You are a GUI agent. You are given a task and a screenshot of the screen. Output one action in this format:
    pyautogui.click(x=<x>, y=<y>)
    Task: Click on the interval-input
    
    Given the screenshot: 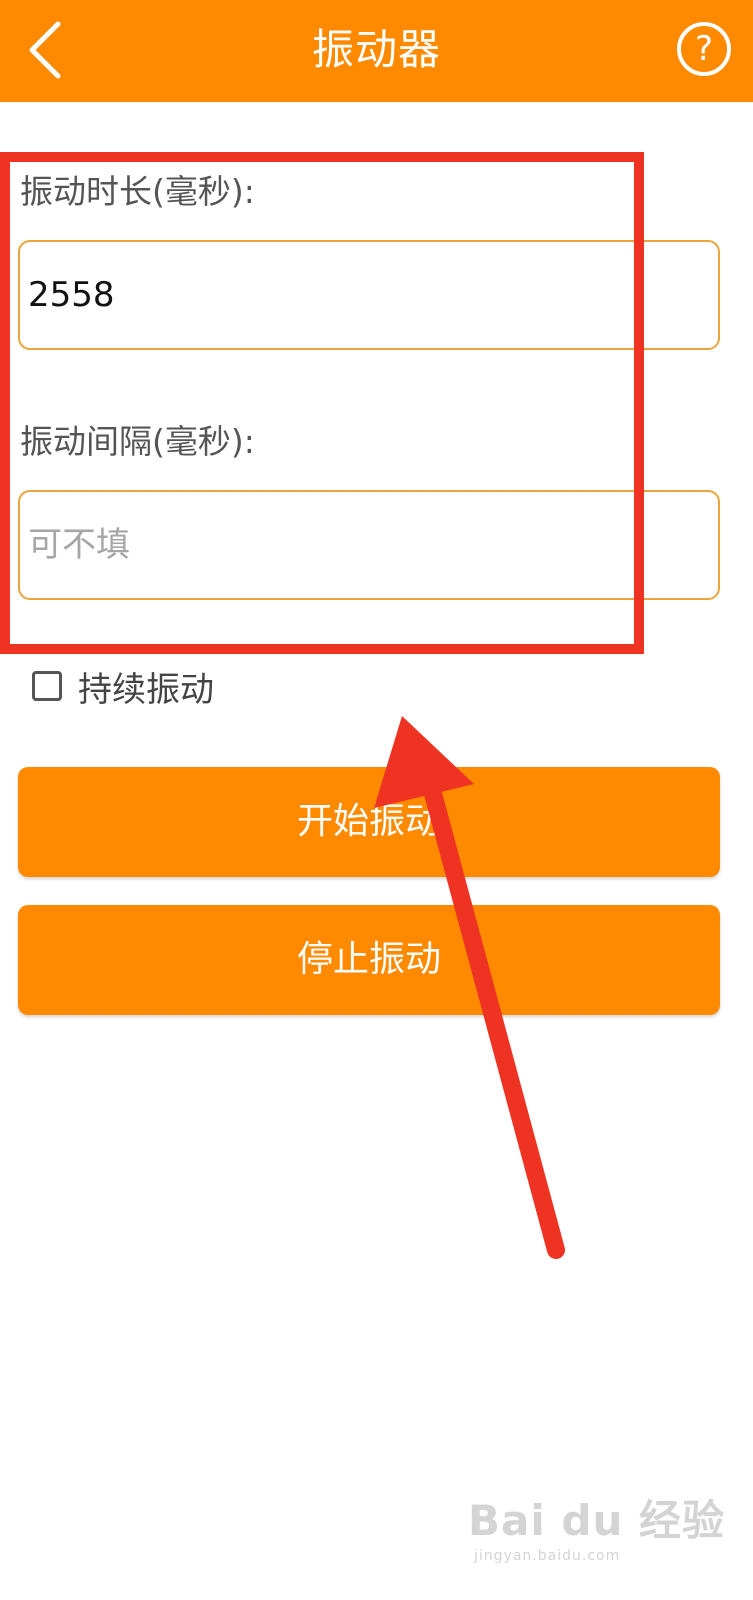 What is the action you would take?
    pyautogui.click(x=369, y=545)
    